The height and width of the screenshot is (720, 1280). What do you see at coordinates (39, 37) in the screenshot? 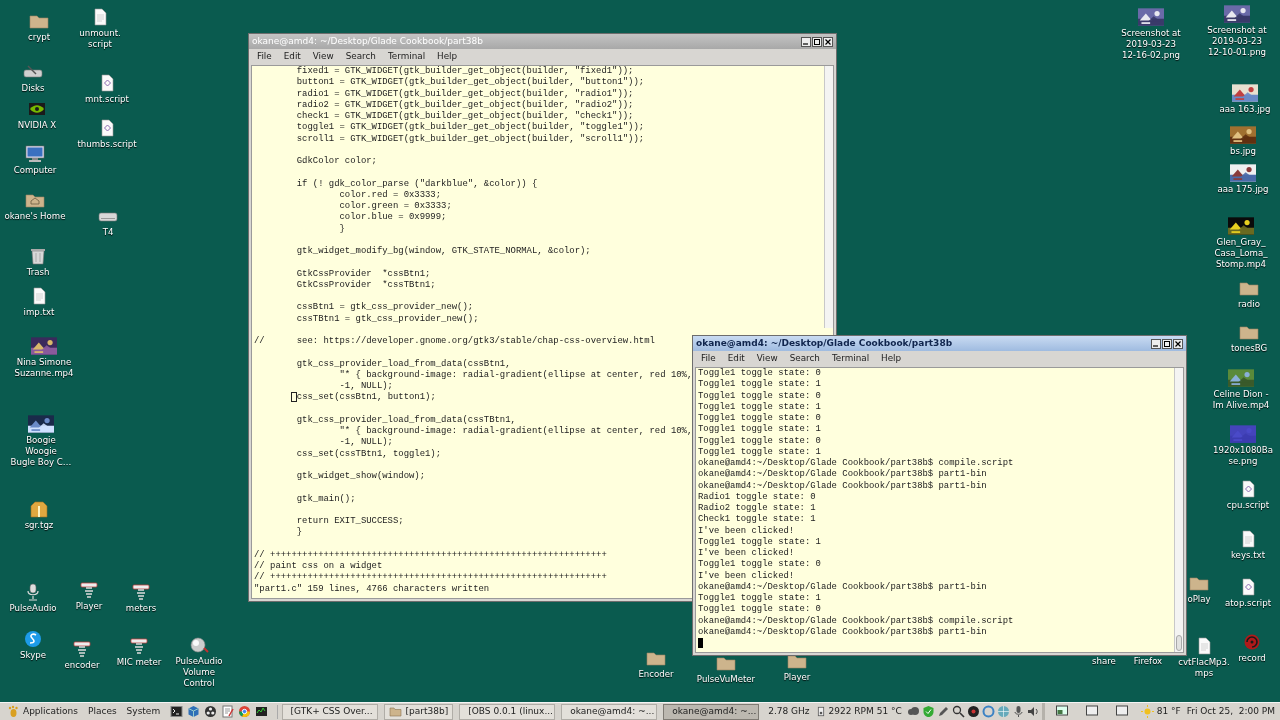
I see `icon-label: crypt` at bounding box center [39, 37].